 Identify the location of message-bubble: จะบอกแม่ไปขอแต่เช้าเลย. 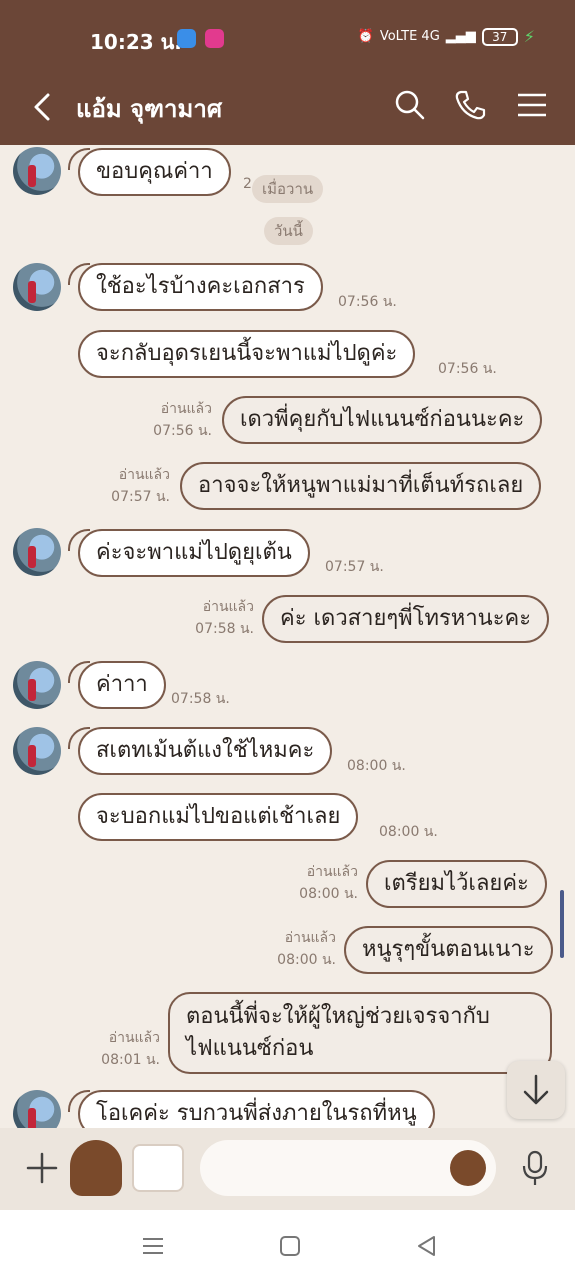
(218, 817).